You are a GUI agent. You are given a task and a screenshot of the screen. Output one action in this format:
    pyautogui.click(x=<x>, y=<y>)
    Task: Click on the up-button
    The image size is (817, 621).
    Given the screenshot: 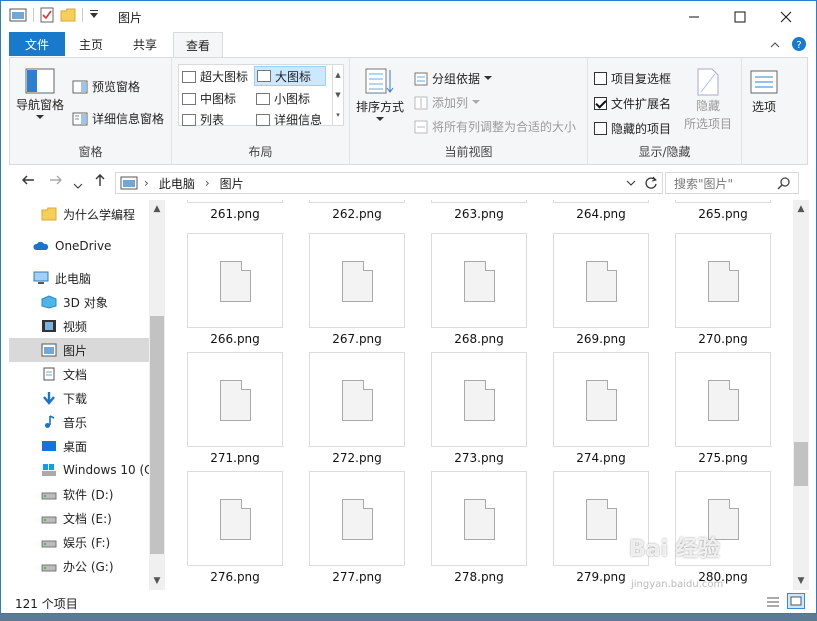 What is the action you would take?
    pyautogui.click(x=100, y=182)
    